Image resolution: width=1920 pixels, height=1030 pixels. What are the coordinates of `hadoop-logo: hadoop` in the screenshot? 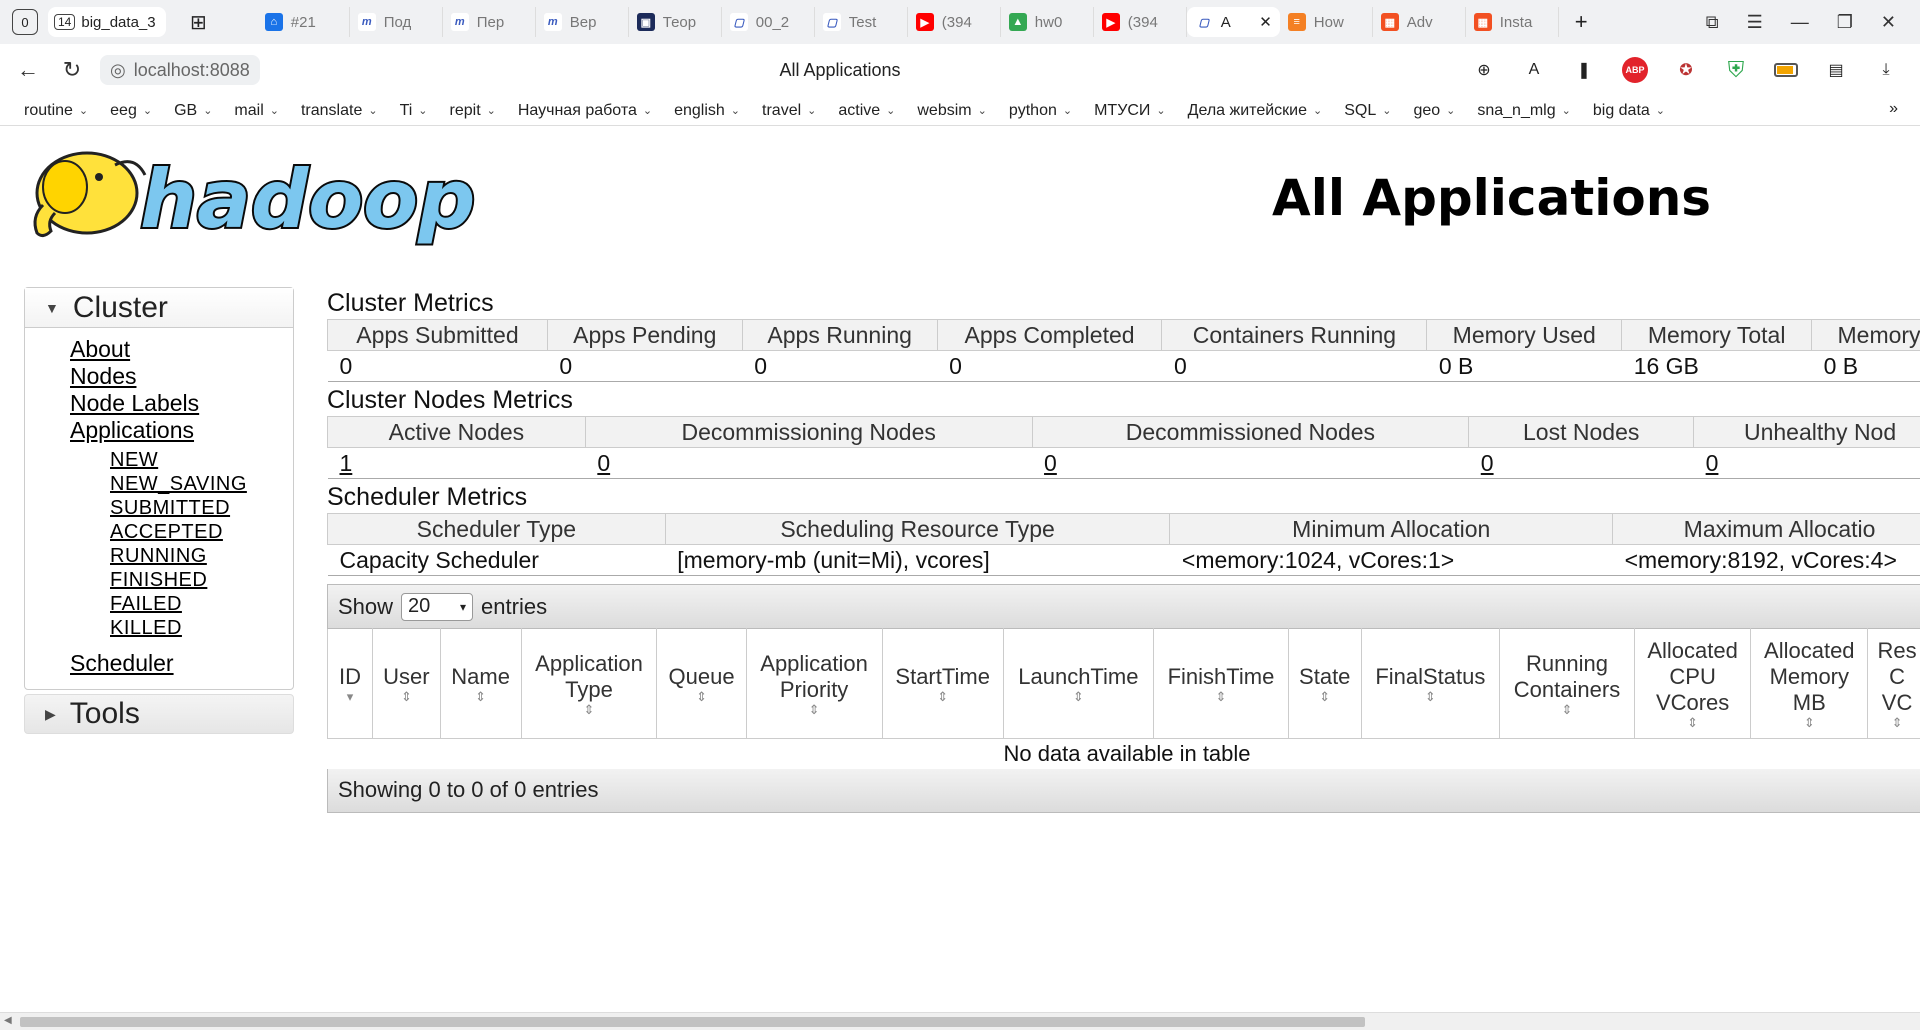 It's located at (260, 194).